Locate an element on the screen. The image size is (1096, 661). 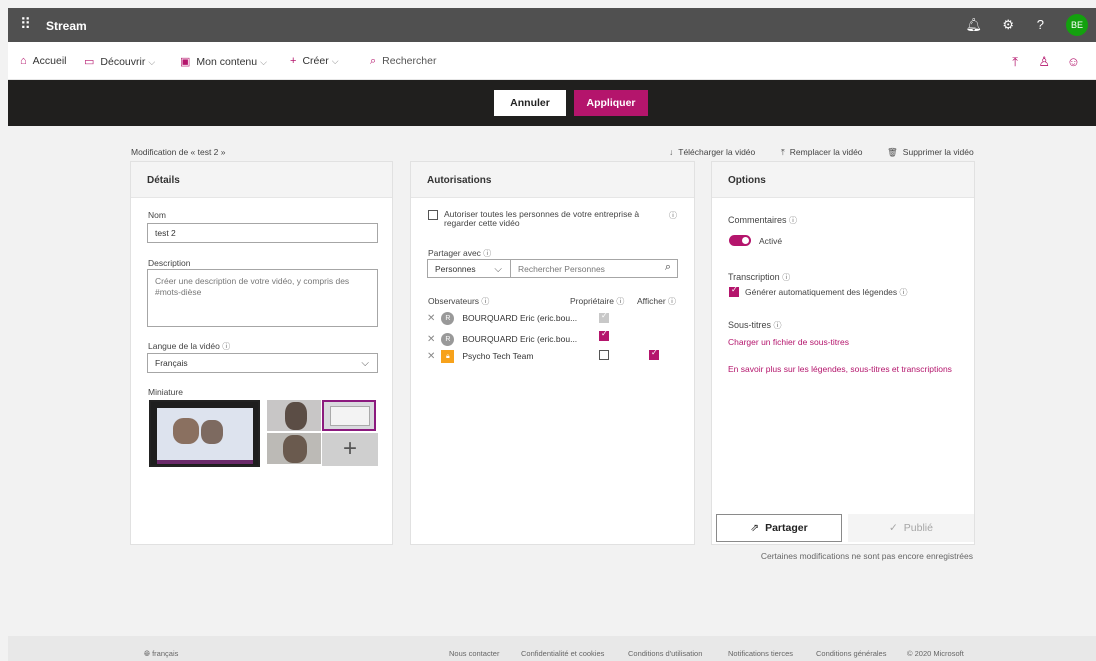
auto-captions-checkbox is located at coordinates (734, 291).